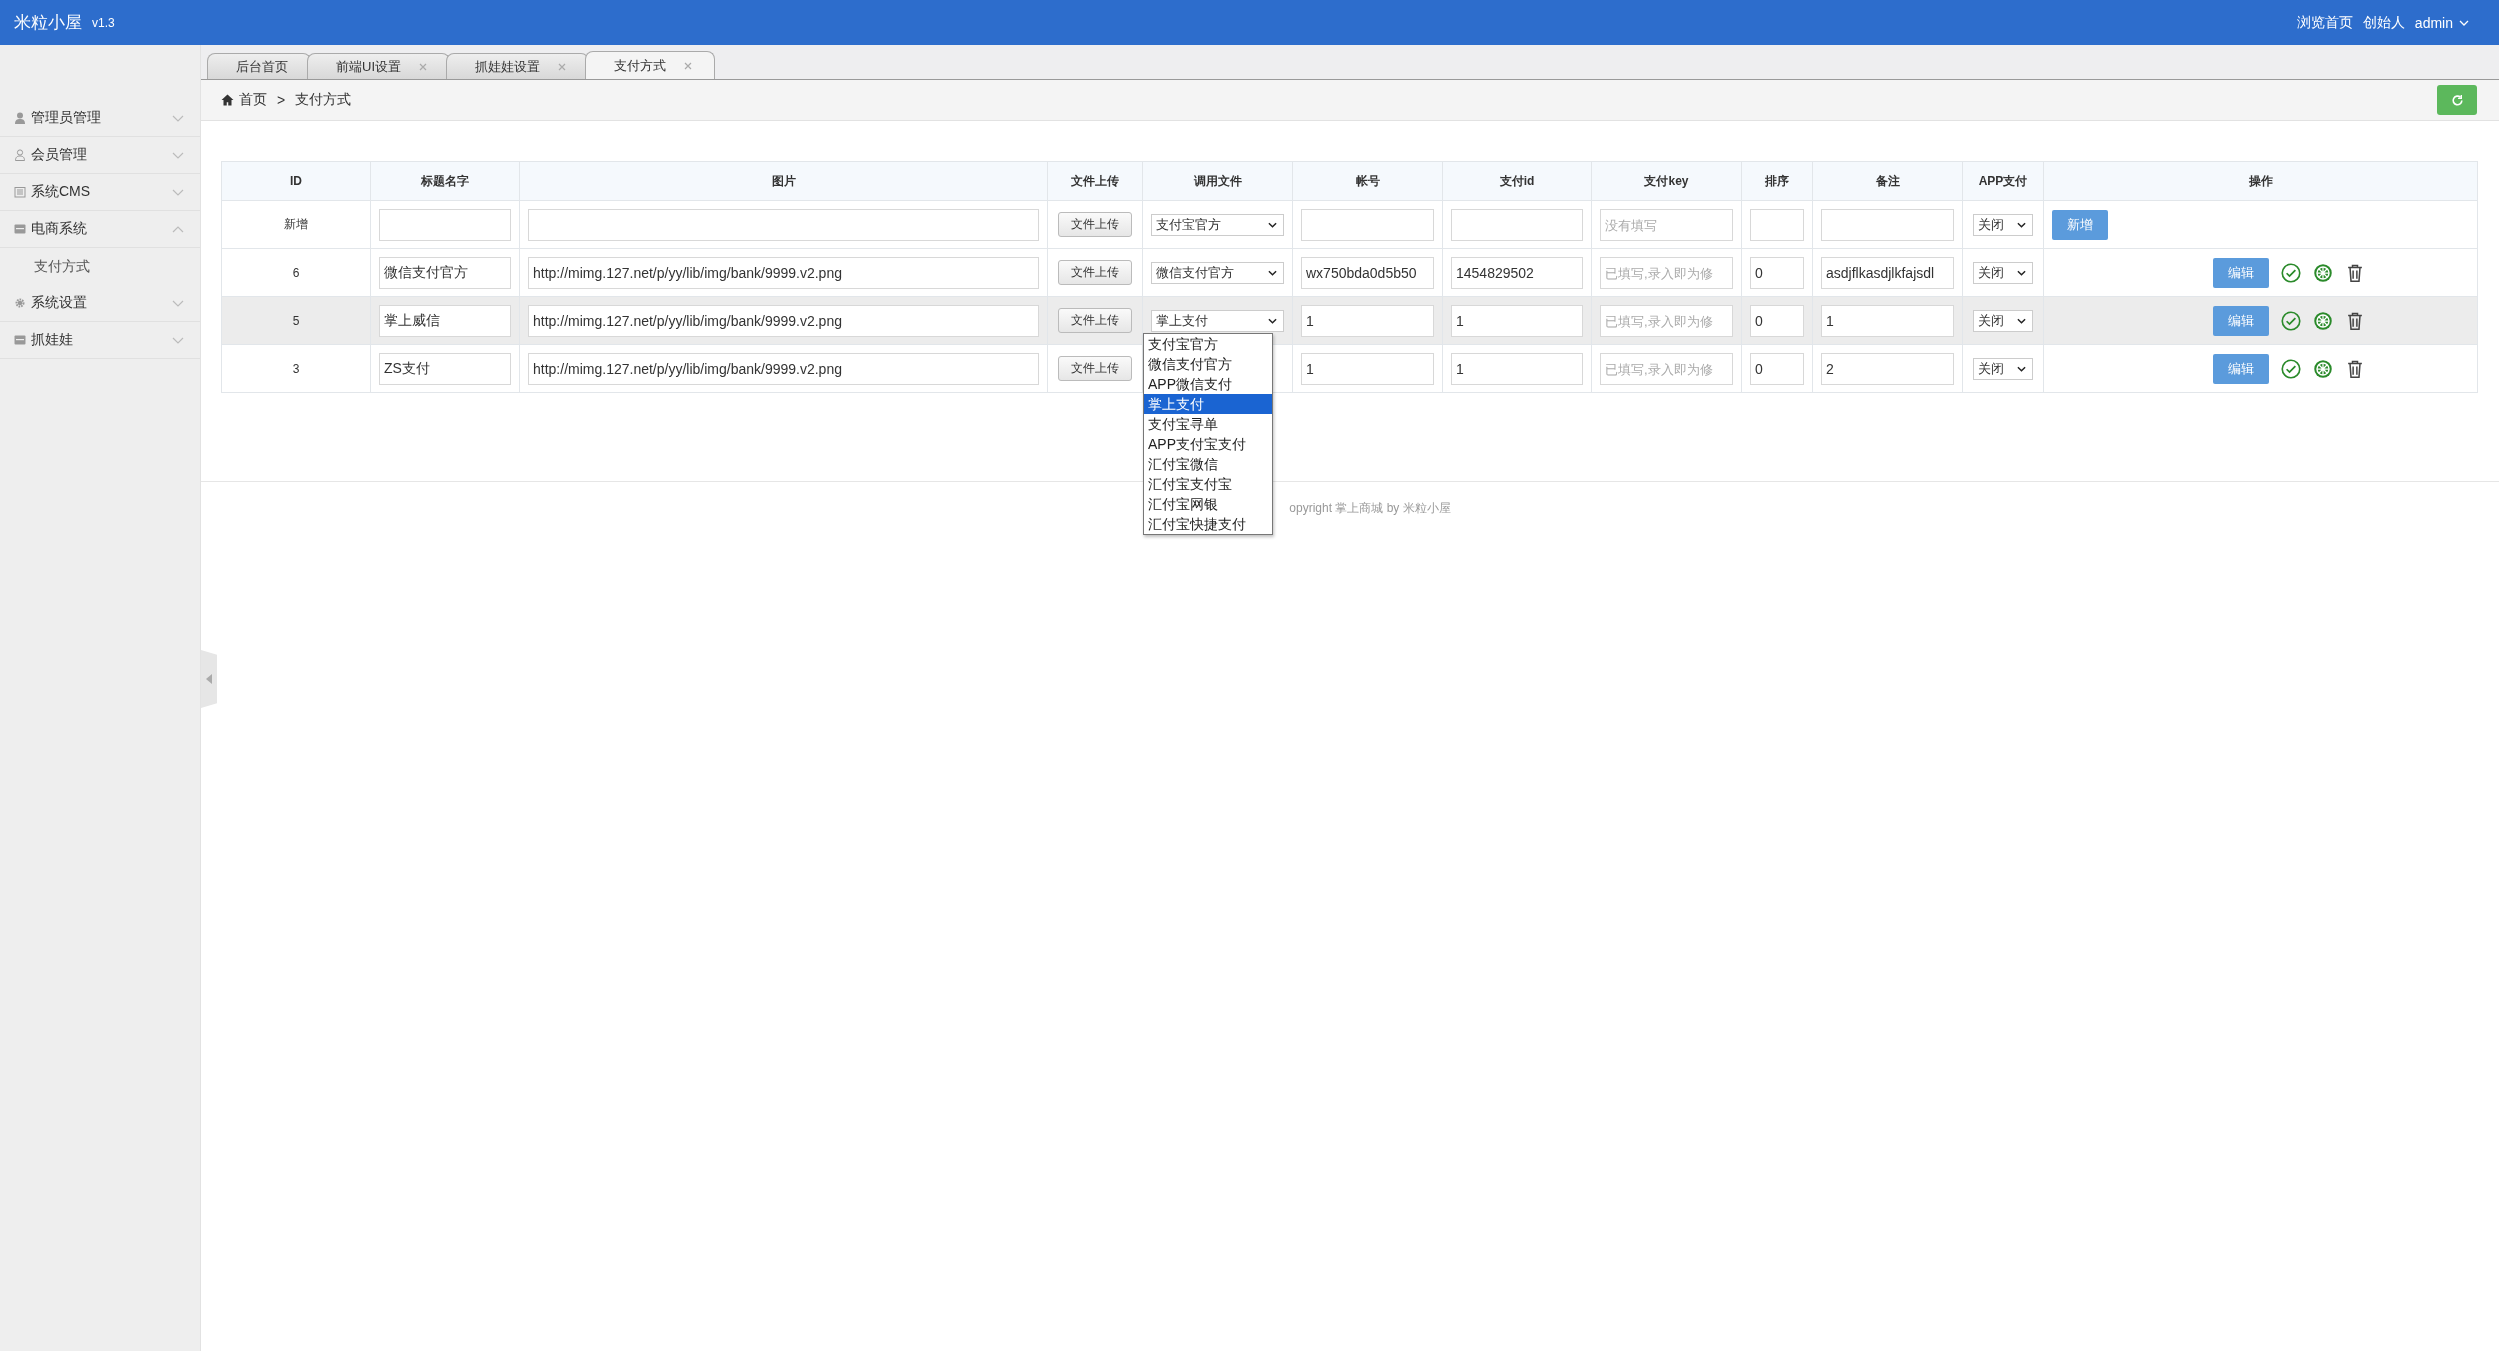 The width and height of the screenshot is (2499, 1351). What do you see at coordinates (1777, 224) in the screenshot?
I see `sort-field` at bounding box center [1777, 224].